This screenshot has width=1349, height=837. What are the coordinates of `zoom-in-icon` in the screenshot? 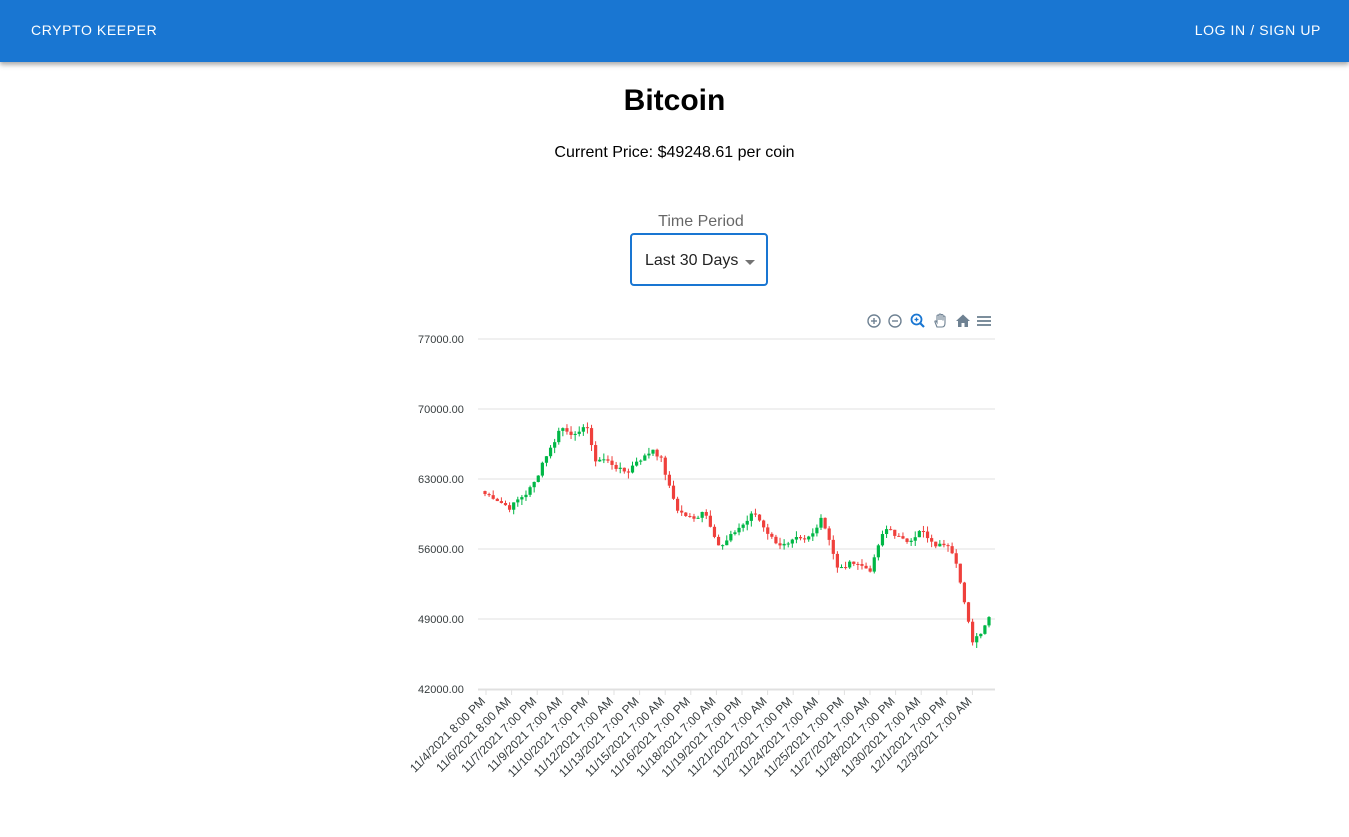 It's located at (874, 321).